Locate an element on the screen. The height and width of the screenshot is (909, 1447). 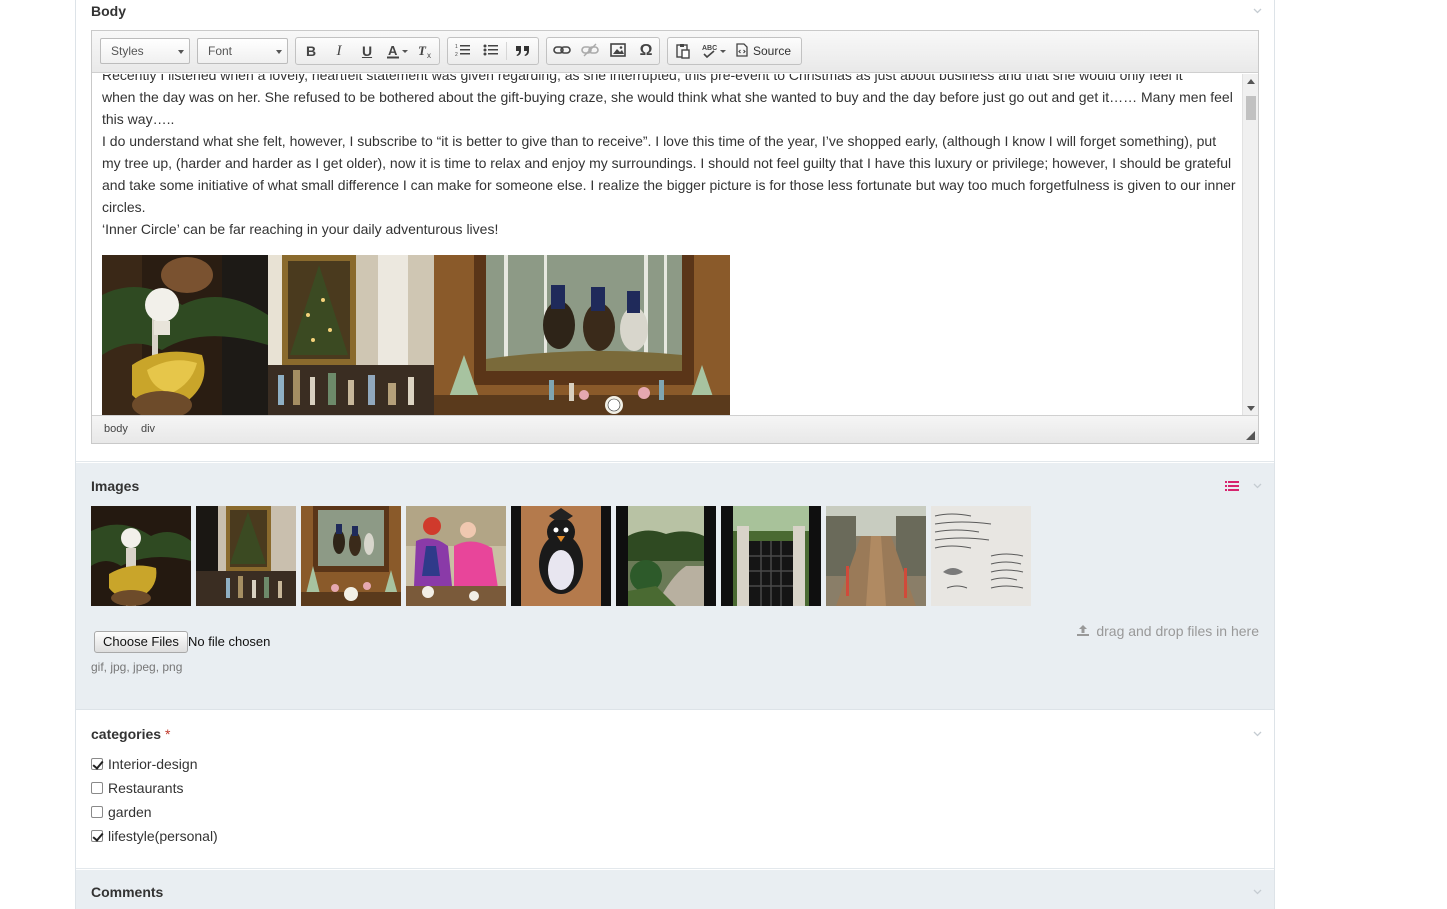
body-section-title: Body is located at coordinates (108, 11).